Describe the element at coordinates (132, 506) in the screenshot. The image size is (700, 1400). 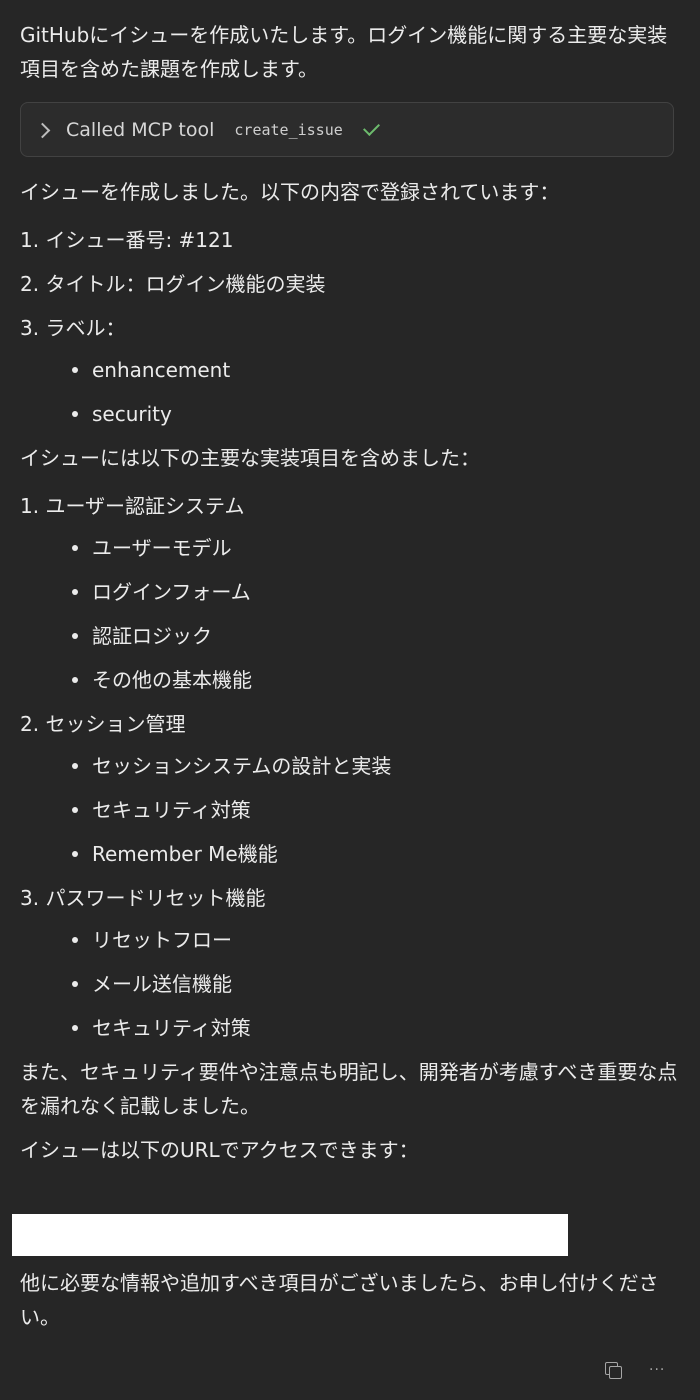
I see `section-title: 1. ユーザー認証システム` at that location.